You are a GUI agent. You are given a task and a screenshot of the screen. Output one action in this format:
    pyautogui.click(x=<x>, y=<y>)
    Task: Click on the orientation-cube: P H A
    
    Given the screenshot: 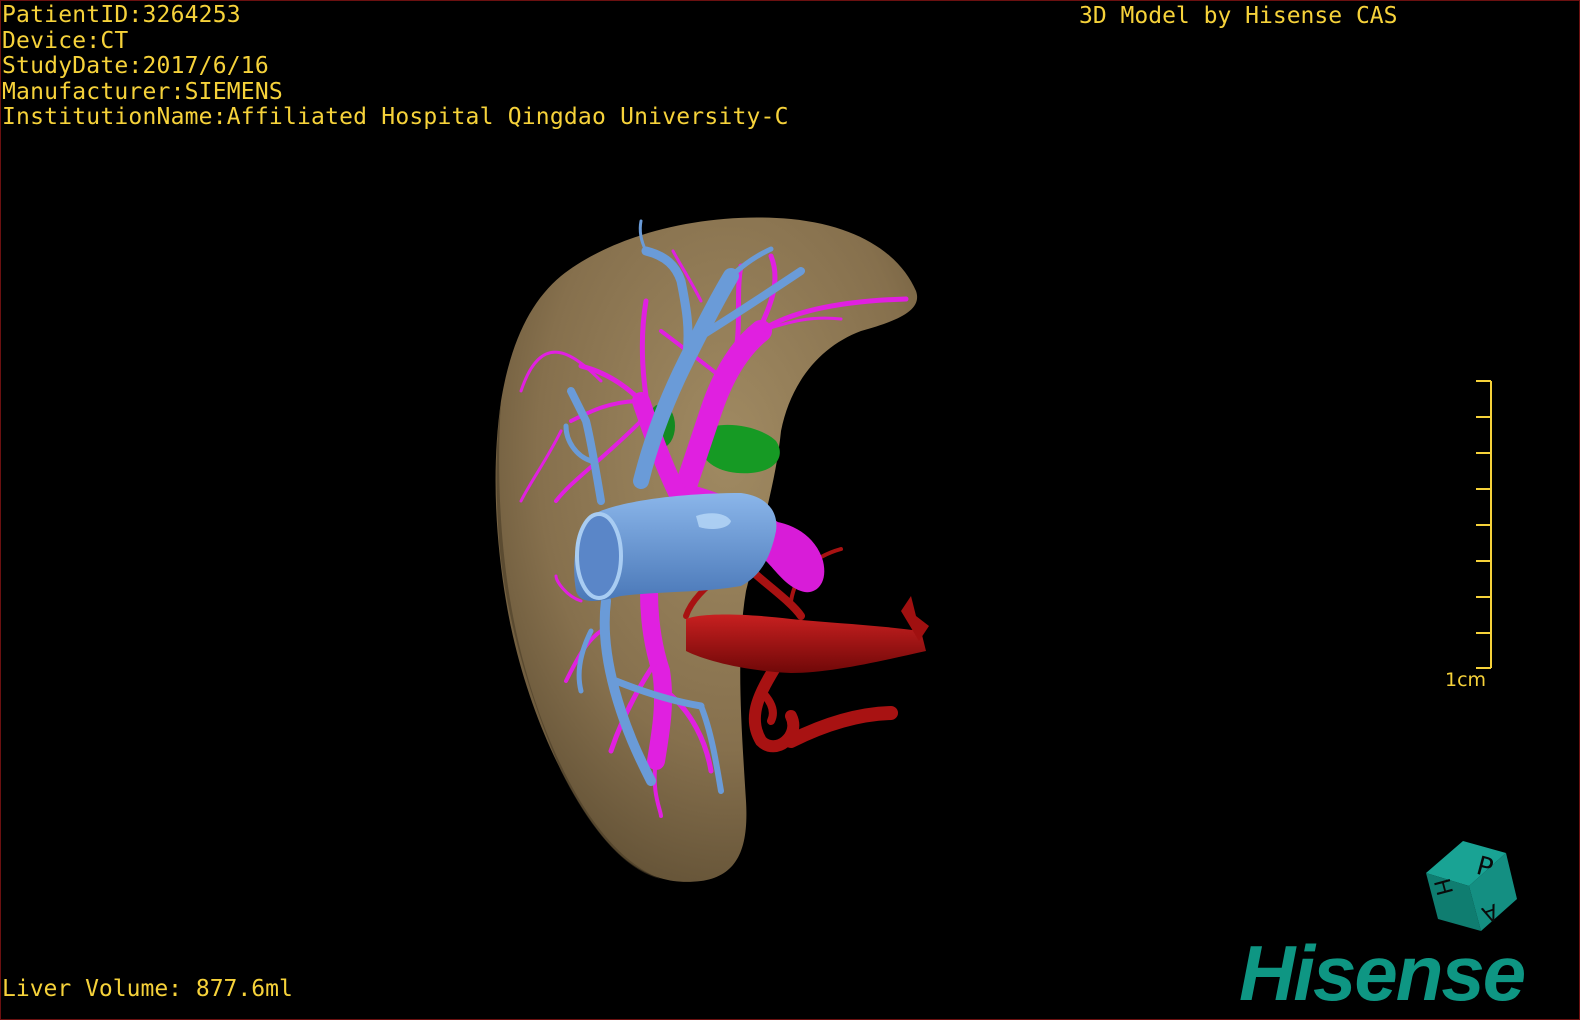 What is the action you would take?
    pyautogui.click(x=1471, y=886)
    